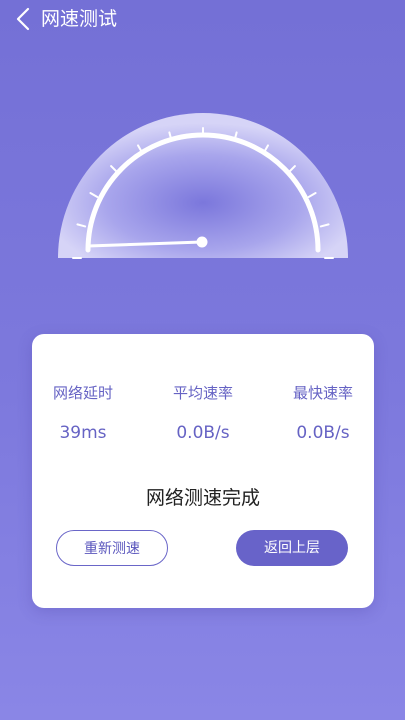 The image size is (405, 720). I want to click on speed-gauge, so click(203, 186).